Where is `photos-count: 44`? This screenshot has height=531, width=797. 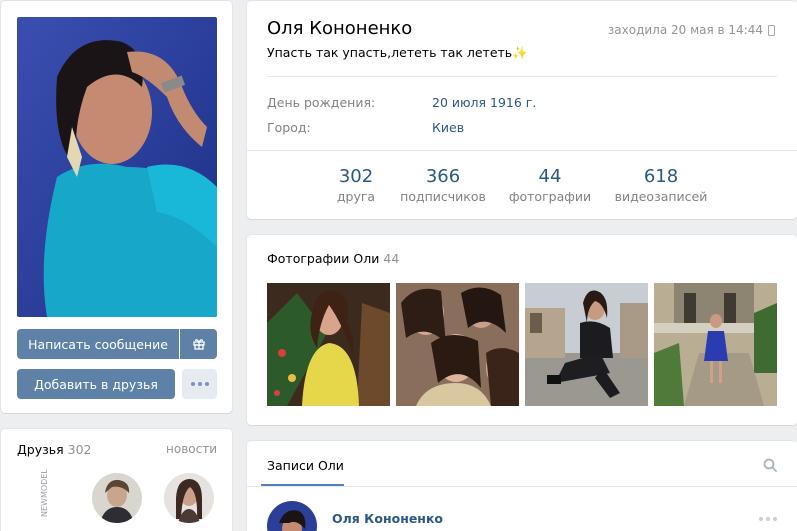 photos-count: 44 is located at coordinates (391, 258).